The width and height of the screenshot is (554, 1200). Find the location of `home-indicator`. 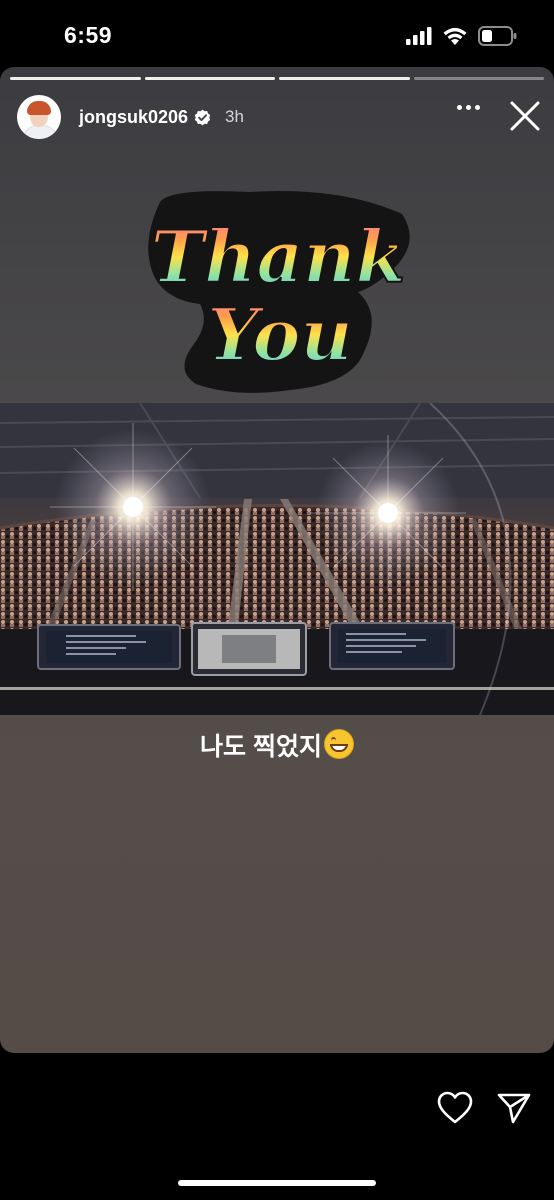

home-indicator is located at coordinates (277, 1183).